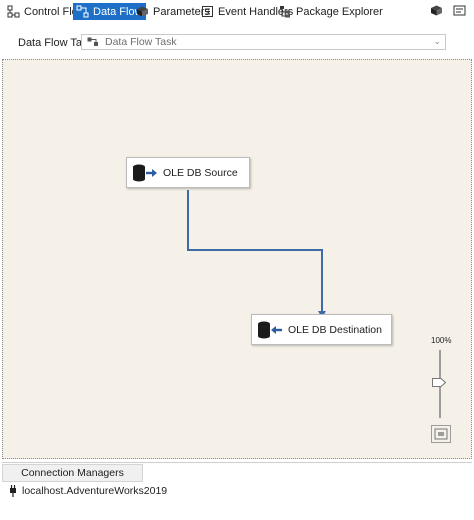  I want to click on zoom-fit-icon, so click(441, 434).